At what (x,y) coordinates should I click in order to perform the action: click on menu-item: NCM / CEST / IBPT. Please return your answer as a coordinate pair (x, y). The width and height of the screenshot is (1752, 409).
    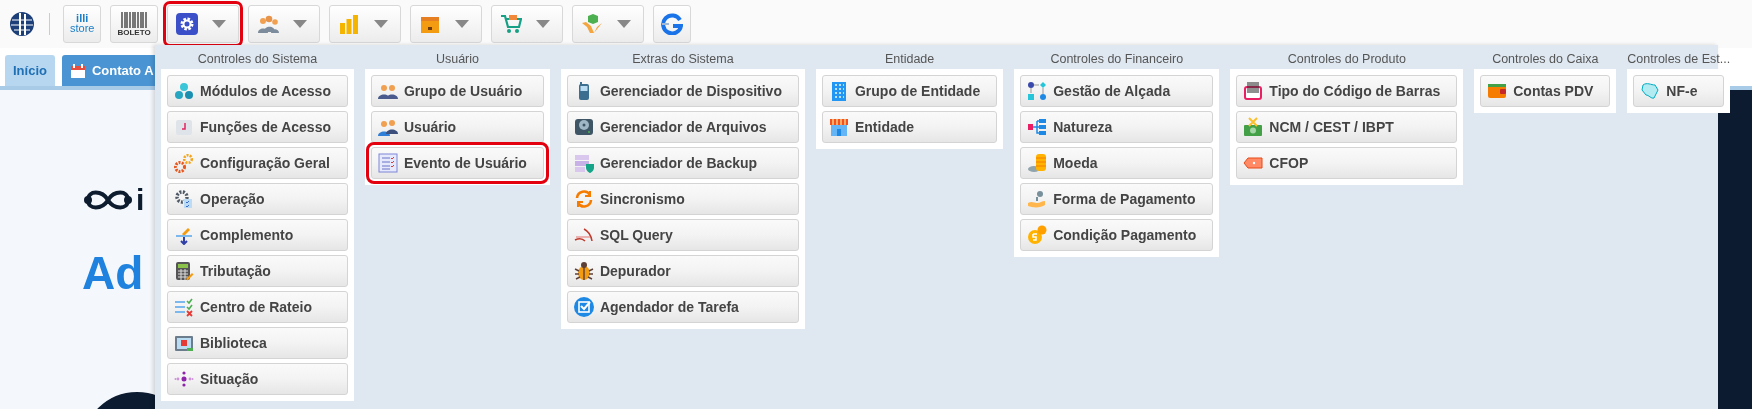
    Looking at the image, I should click on (1347, 127).